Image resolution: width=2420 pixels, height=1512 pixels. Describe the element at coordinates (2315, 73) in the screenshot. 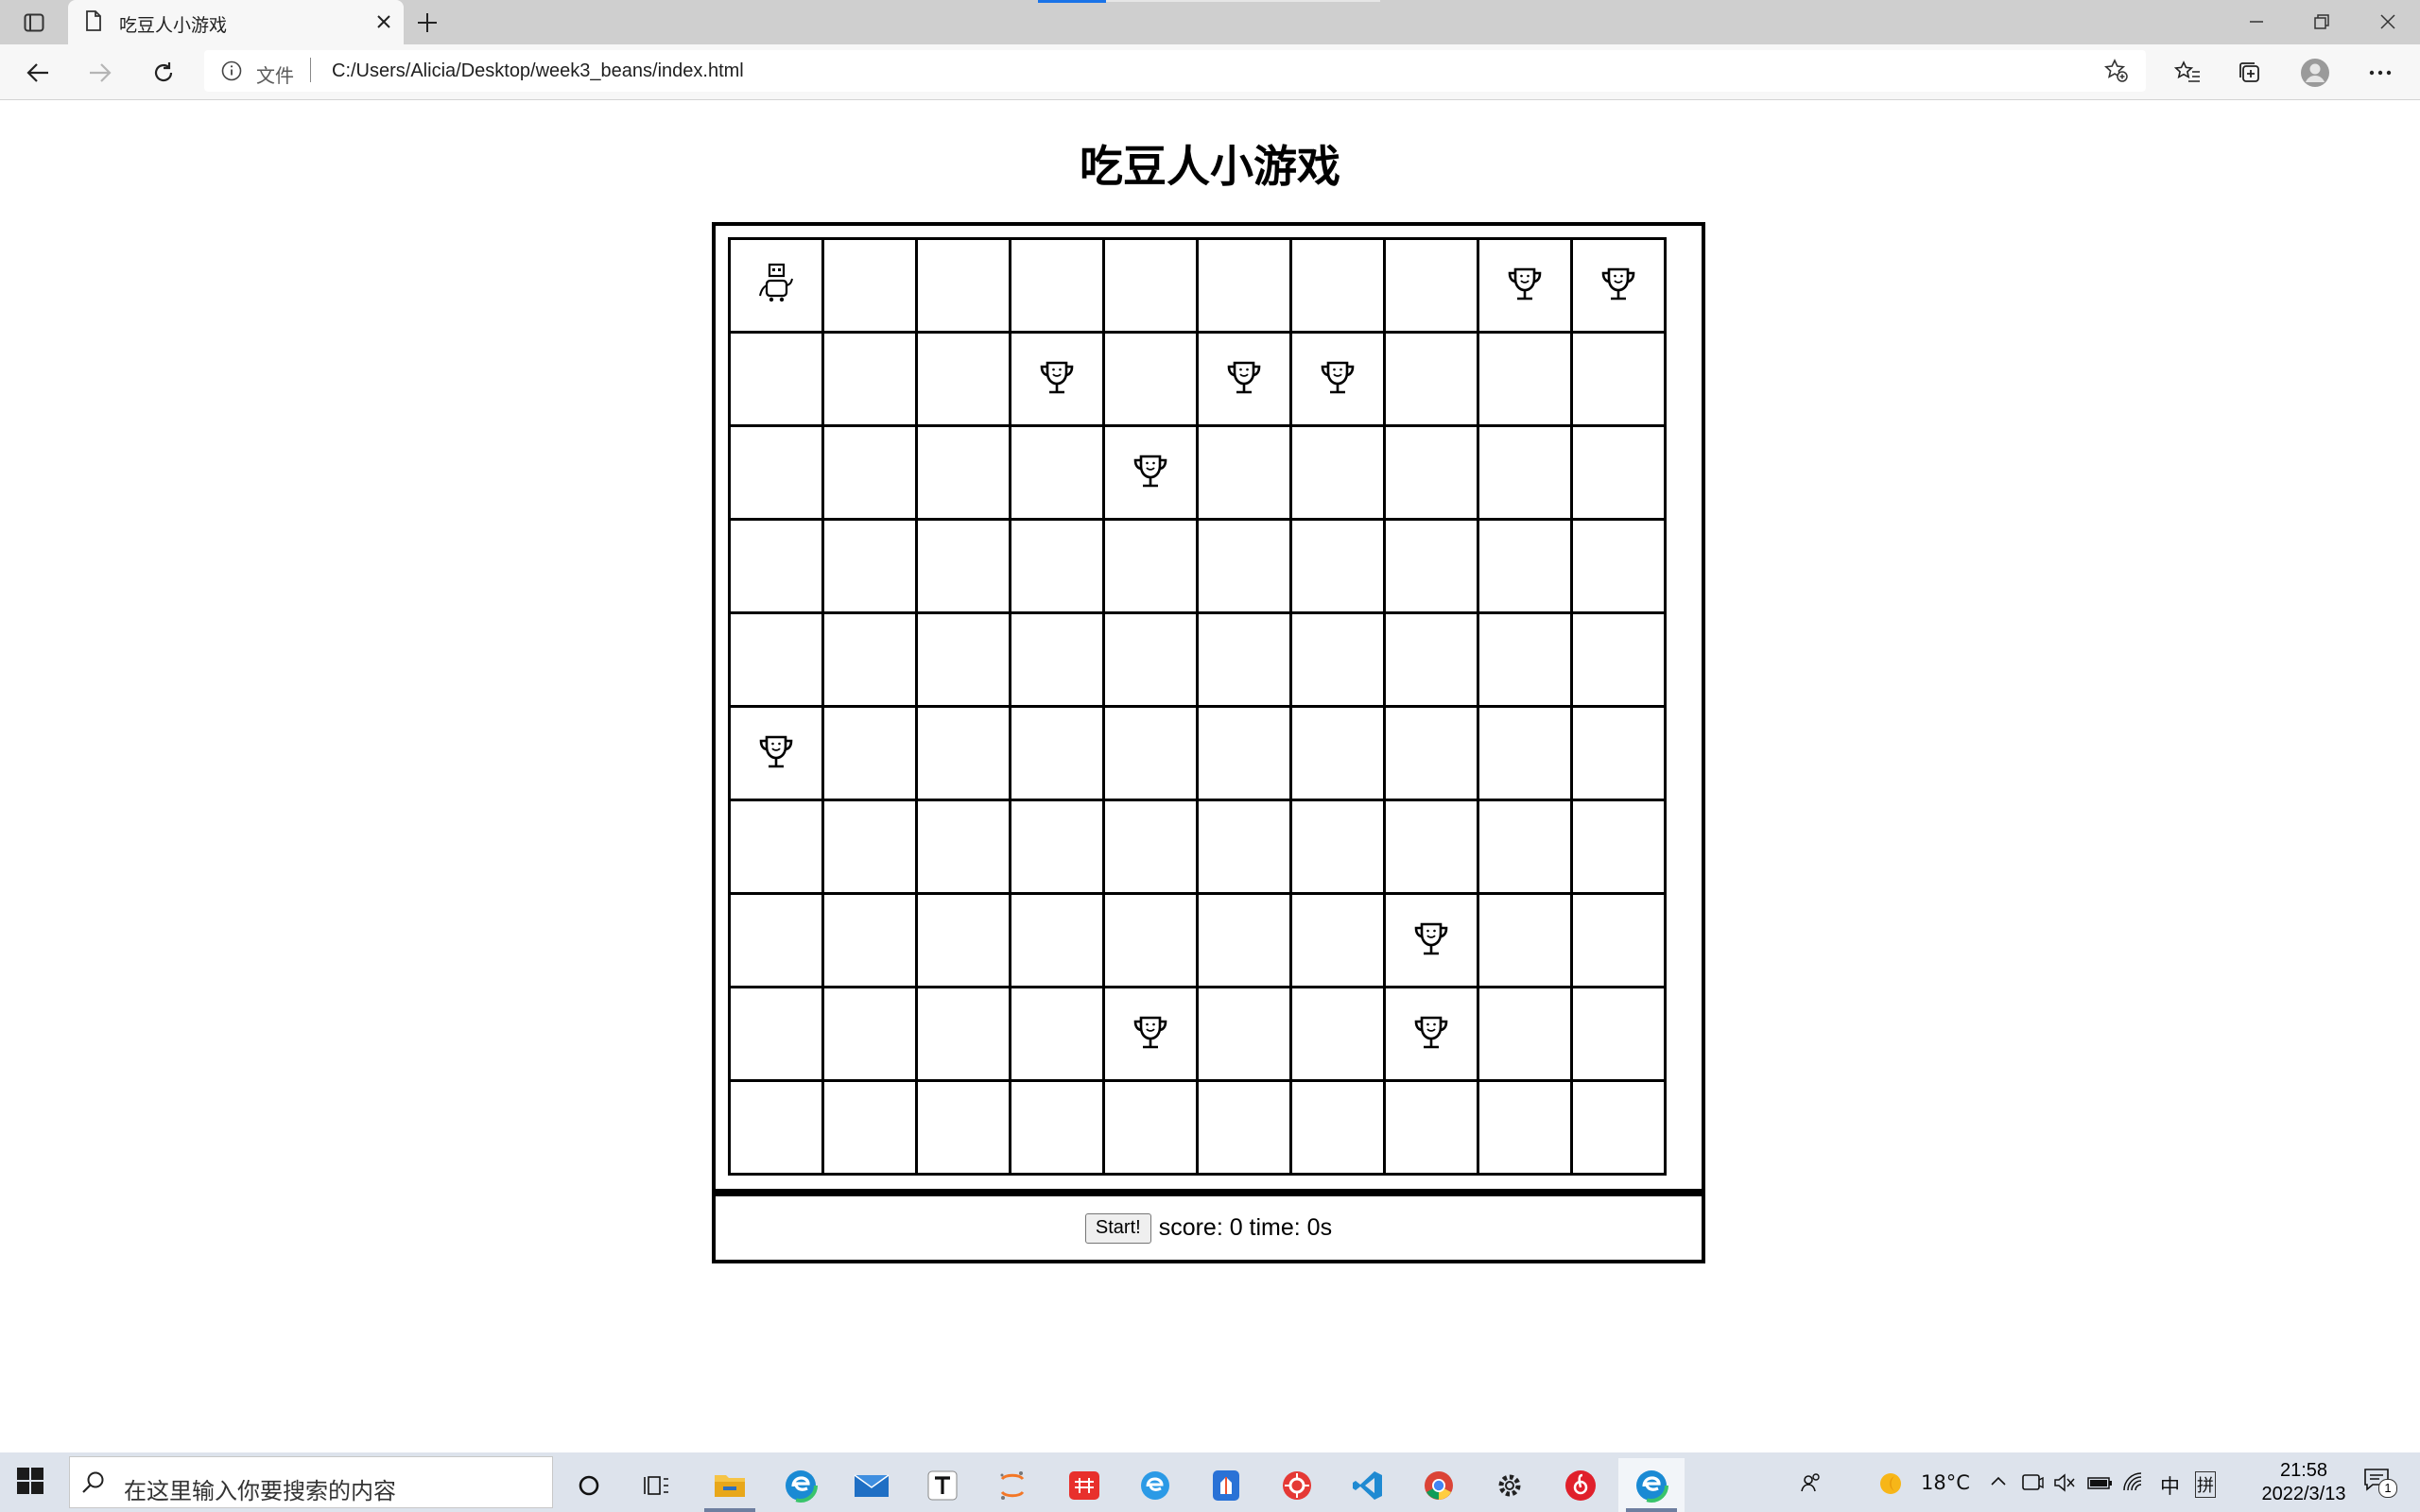

I see `profile-button` at that location.